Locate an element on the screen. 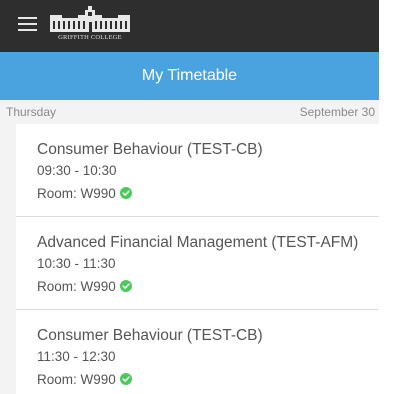 The image size is (394, 394). top-app-bar: GRIFFITH COLLEGE is located at coordinates (189, 26).